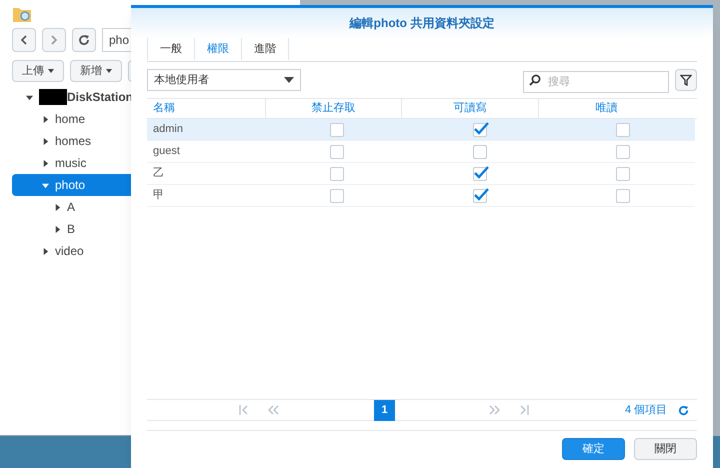 The image size is (720, 468). Describe the element at coordinates (70, 185) in the screenshot. I see `tree-label: photo` at that location.